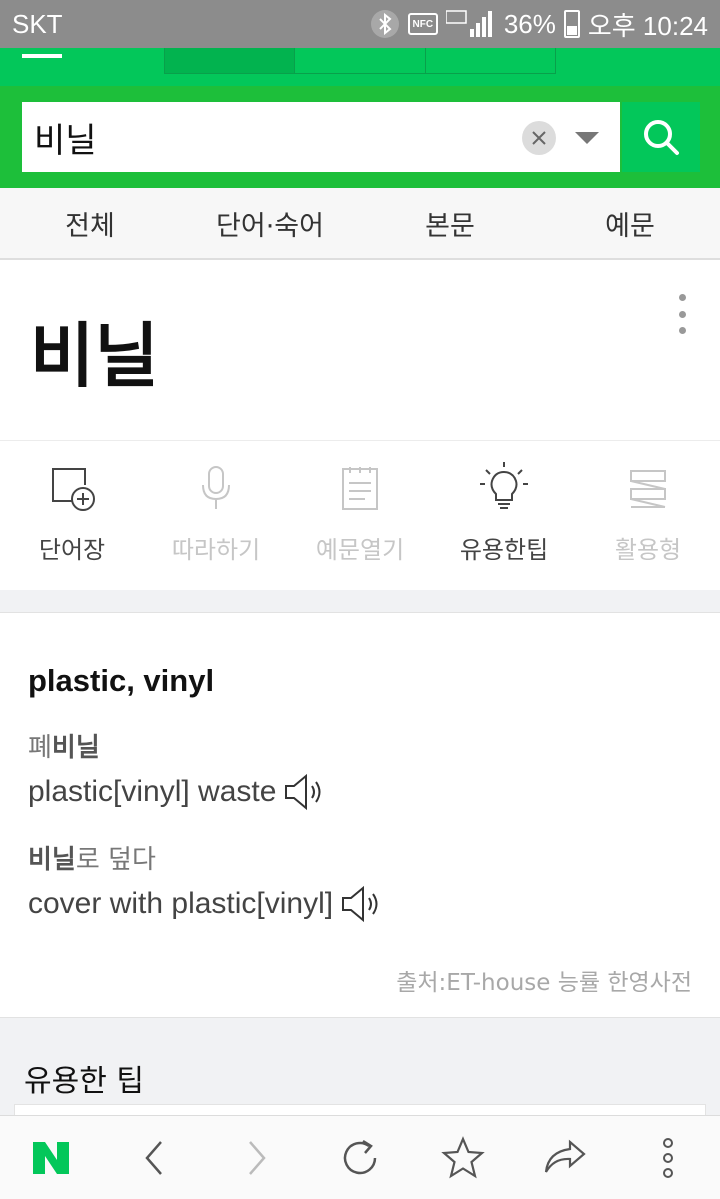 The image size is (720, 1199). I want to click on status-bar: SKT NFC 36% 오후 10:24, so click(360, 24).